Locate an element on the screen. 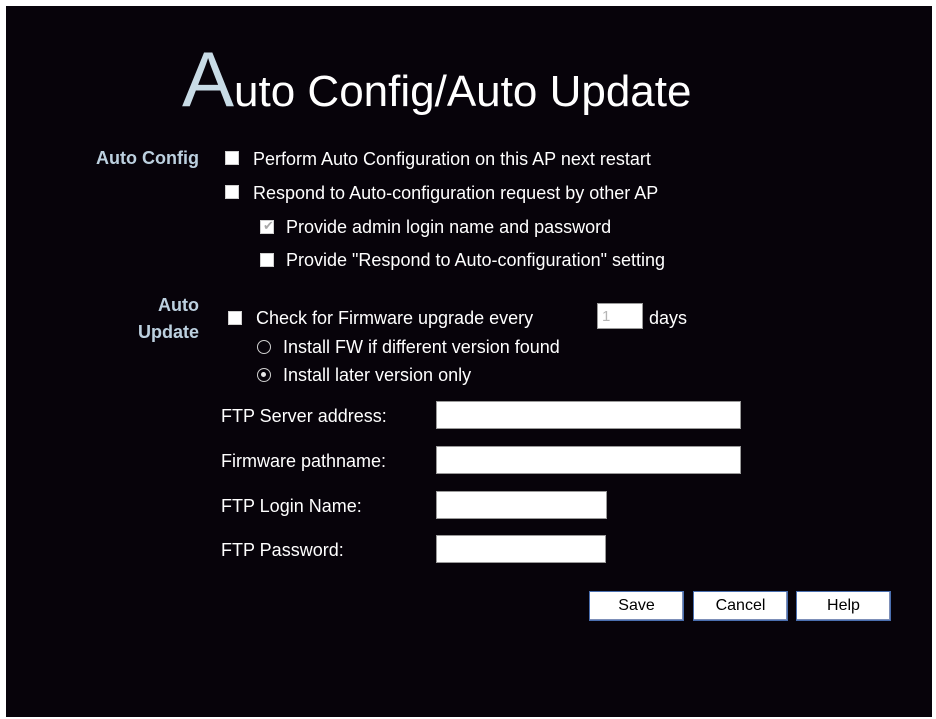  ftp-password-input is located at coordinates (521, 549).